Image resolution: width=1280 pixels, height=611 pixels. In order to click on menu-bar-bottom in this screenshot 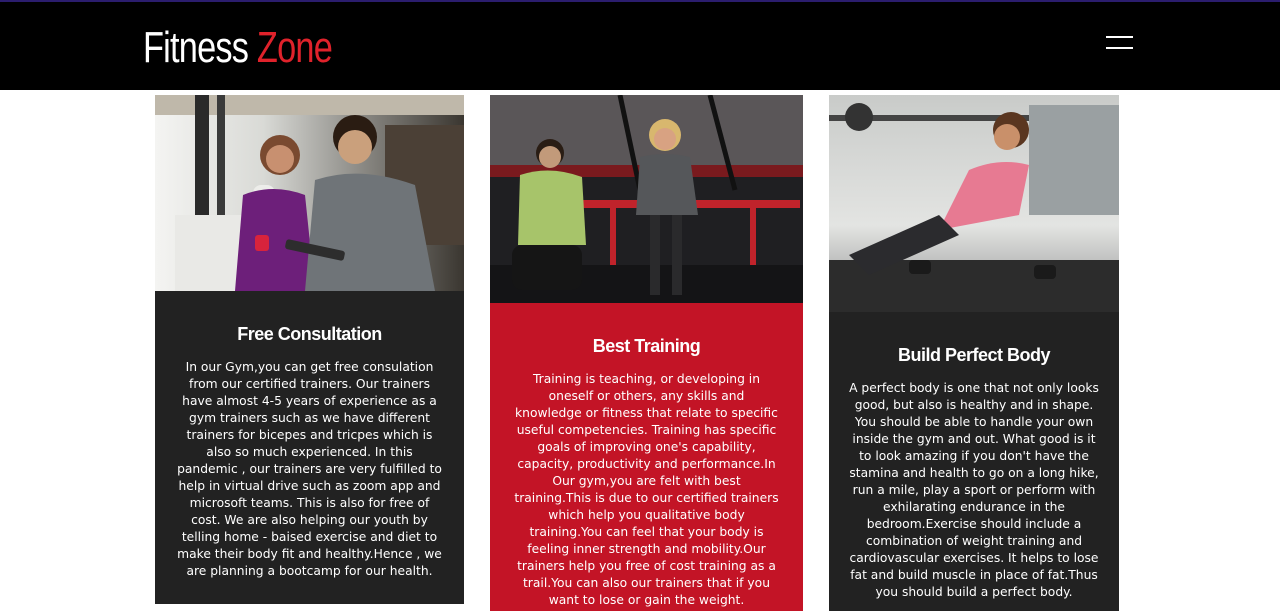, I will do `click(1119, 48)`.